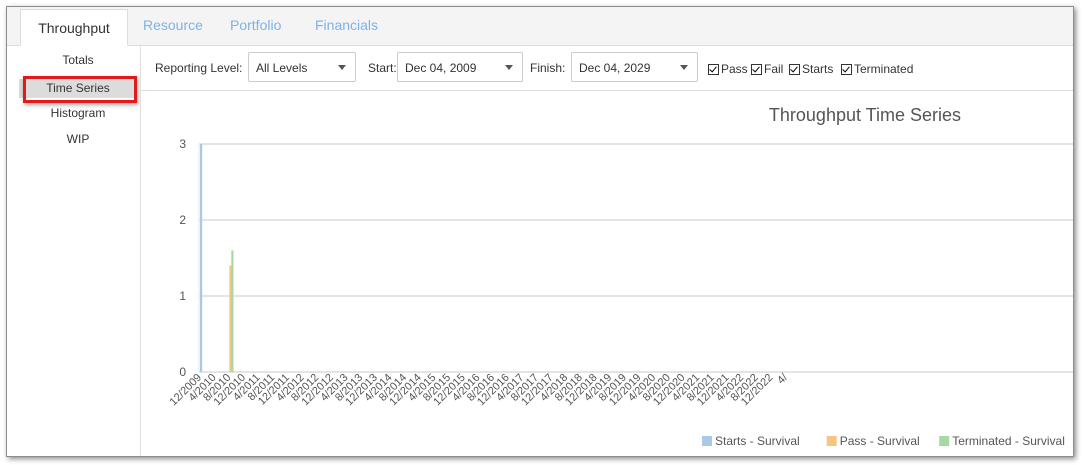 This screenshot has height=465, width=1083. I want to click on sidebar-item-histogram: Histogram, so click(78, 113).